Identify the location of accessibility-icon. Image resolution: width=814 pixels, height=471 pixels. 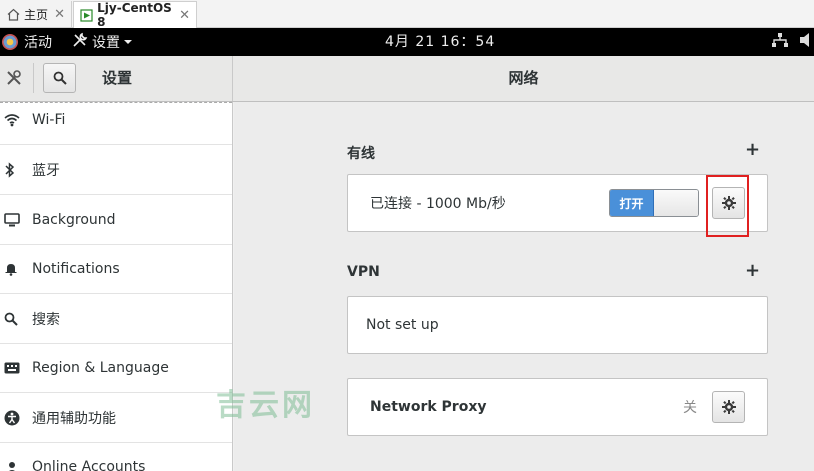
(16, 418).